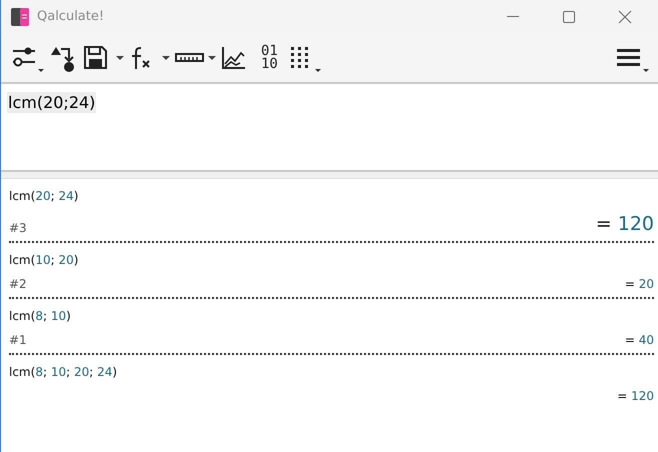  I want to click on plot-icon, so click(233, 57).